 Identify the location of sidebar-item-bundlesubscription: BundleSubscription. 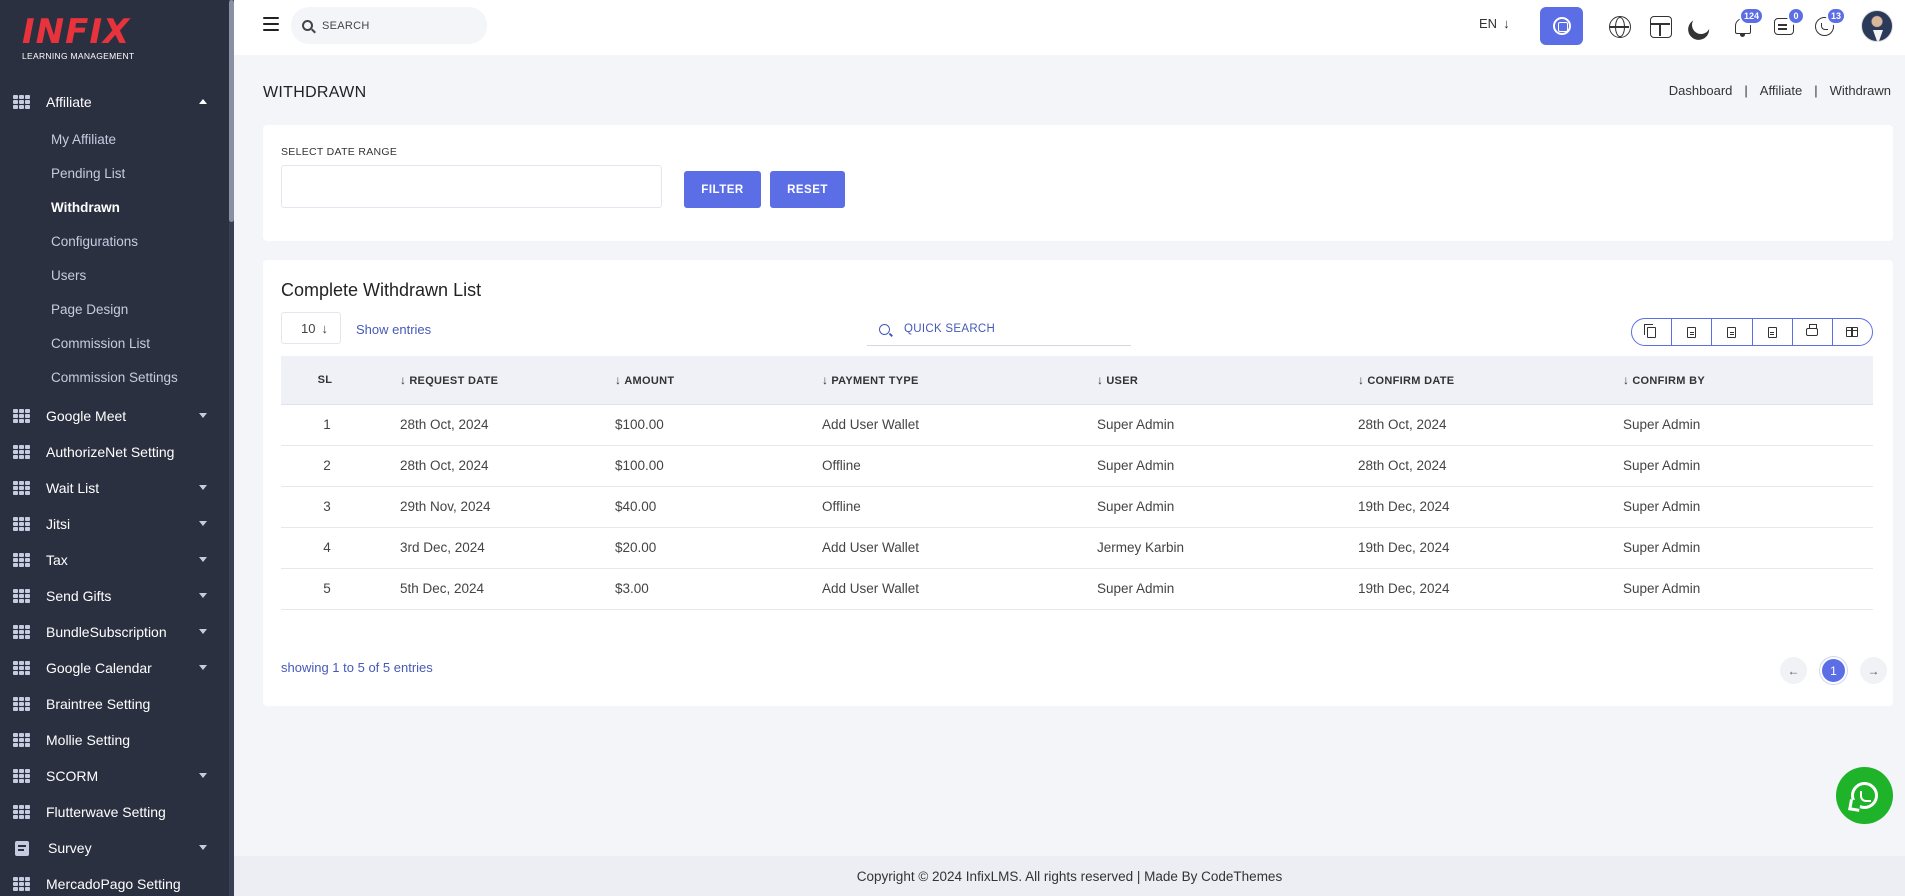
(114, 632).